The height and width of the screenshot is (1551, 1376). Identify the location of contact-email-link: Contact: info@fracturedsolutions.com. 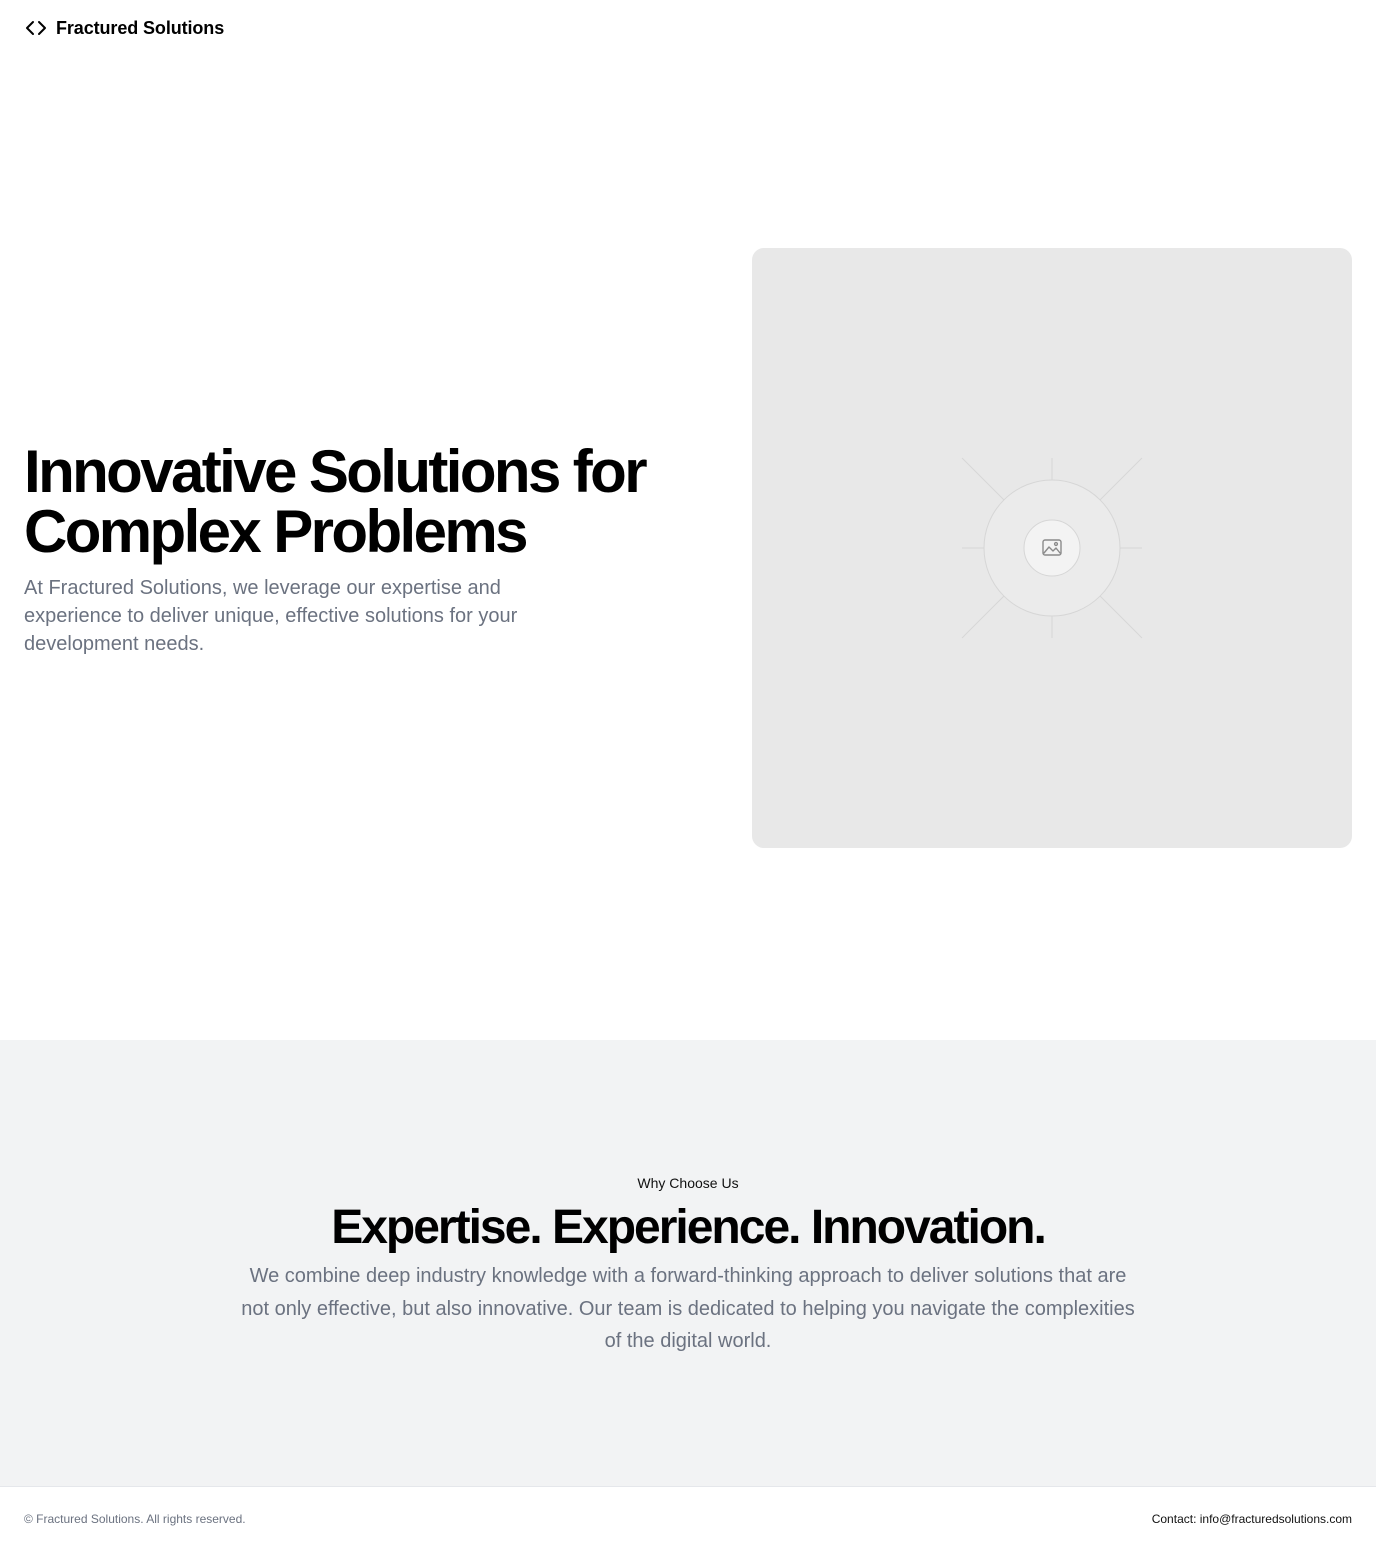
(1252, 1519).